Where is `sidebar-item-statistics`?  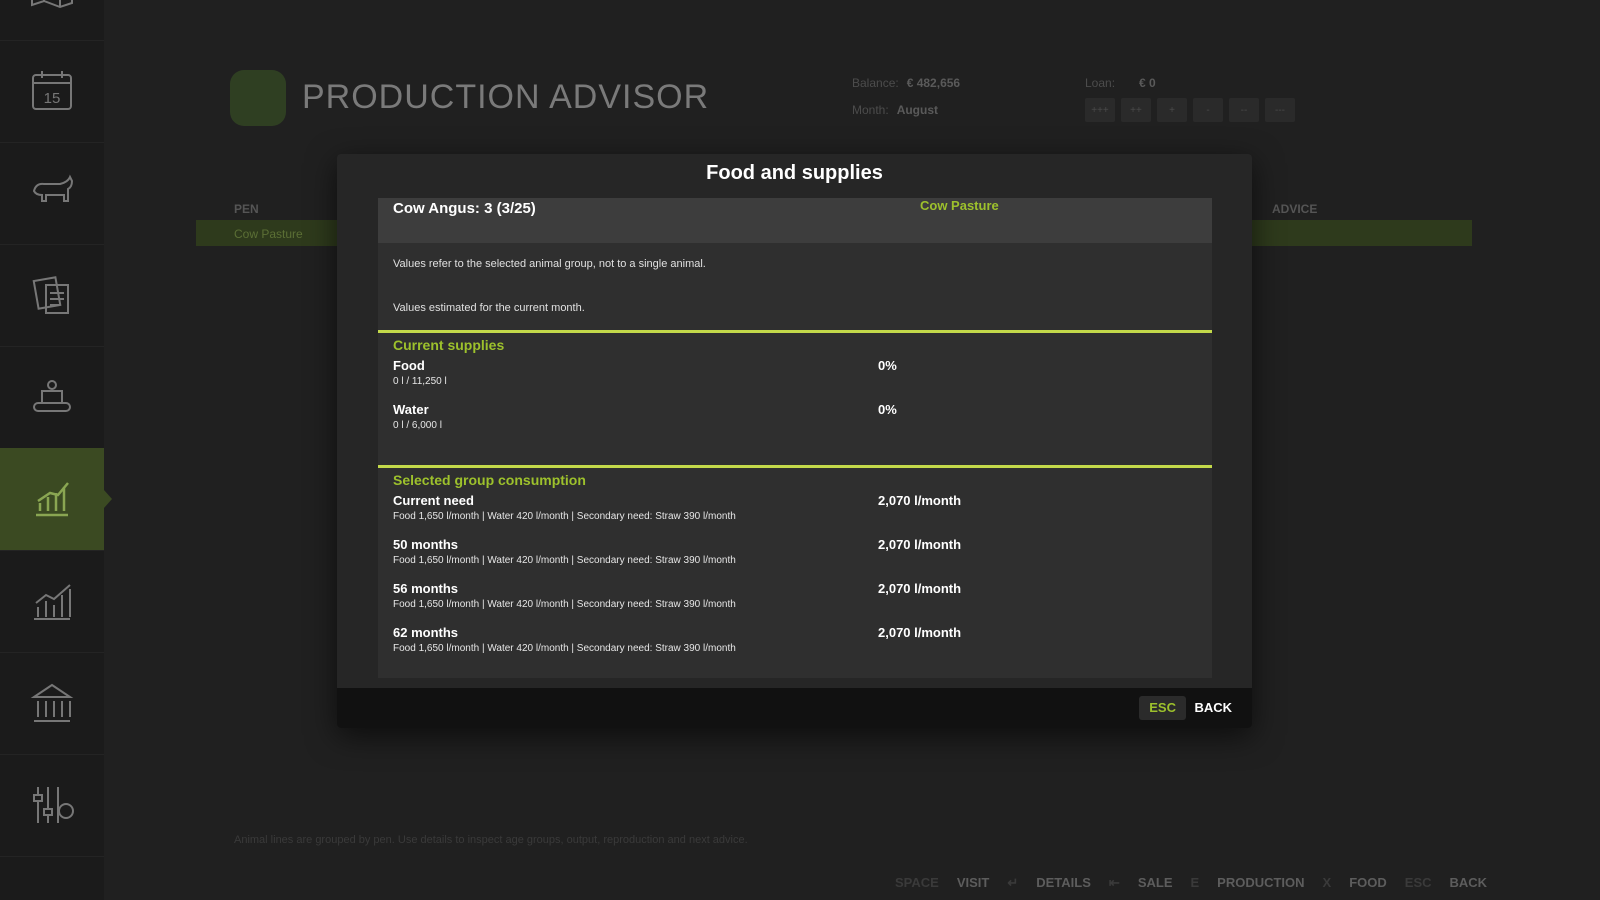
sidebar-item-statistics is located at coordinates (52, 601).